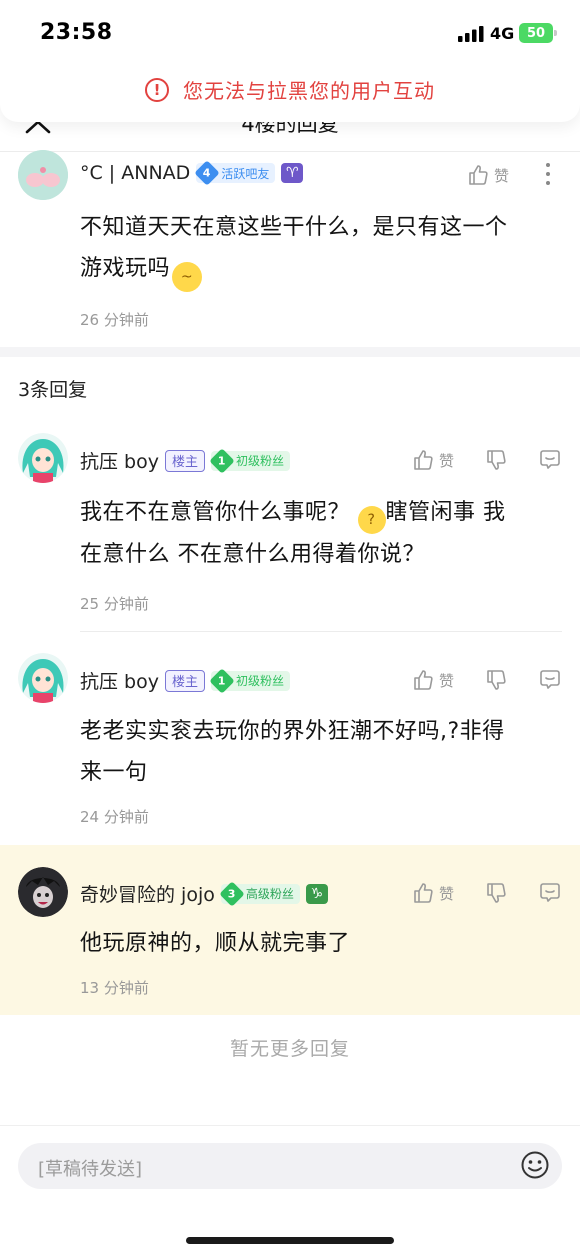 The image size is (580, 1255). I want to click on section-divider, so click(290, 352).